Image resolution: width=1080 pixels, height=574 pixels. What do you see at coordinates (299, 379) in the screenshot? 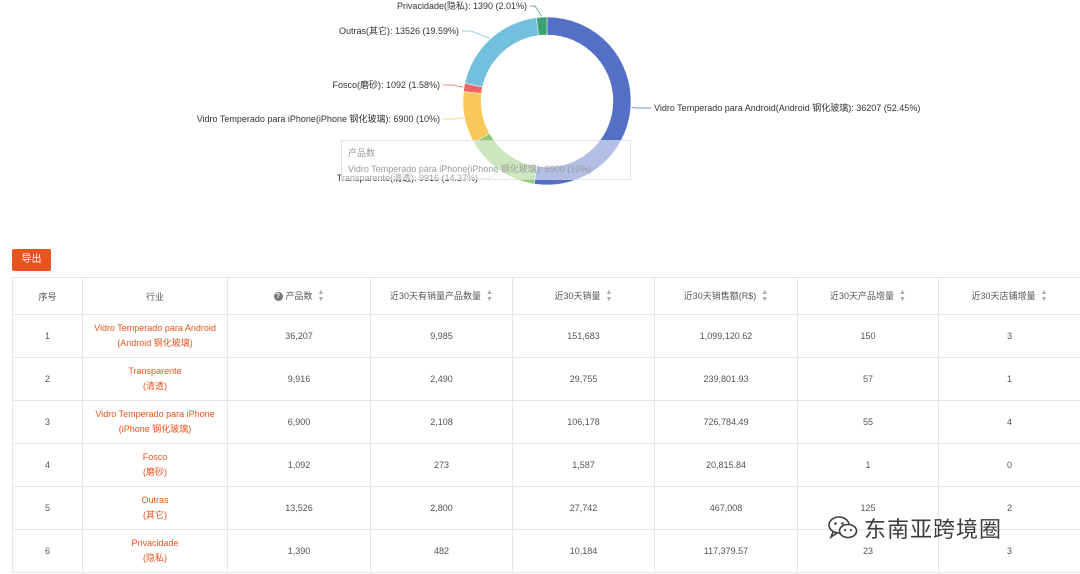
I see `cell-product-count: 9,916` at bounding box center [299, 379].